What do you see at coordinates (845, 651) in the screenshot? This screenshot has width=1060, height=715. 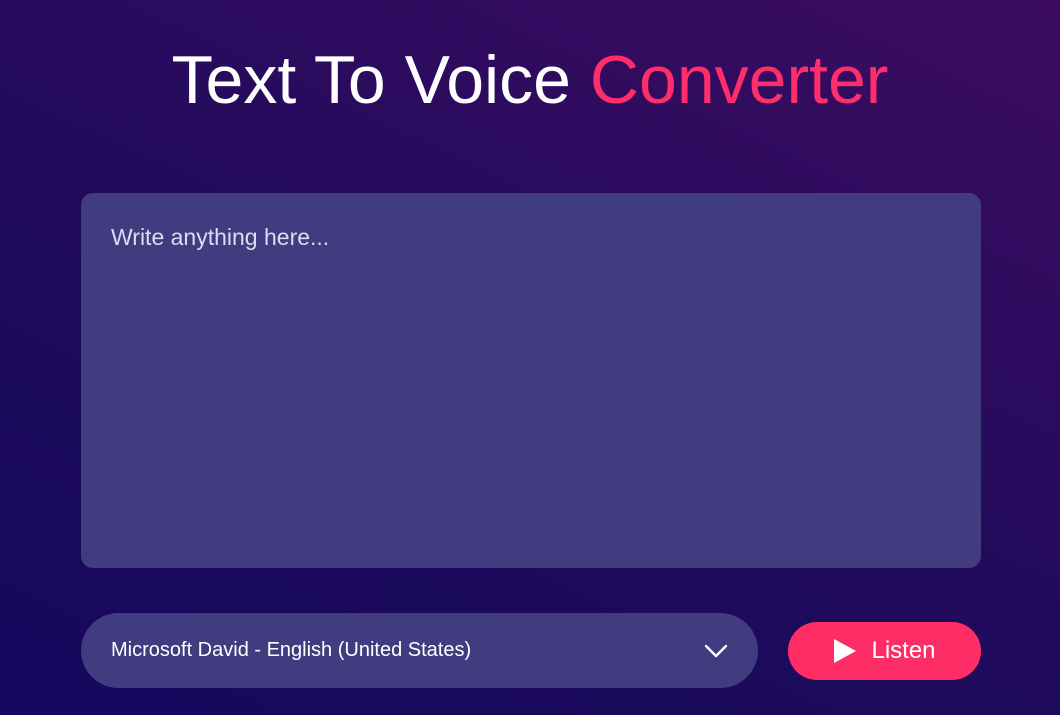 I see `play-icon` at bounding box center [845, 651].